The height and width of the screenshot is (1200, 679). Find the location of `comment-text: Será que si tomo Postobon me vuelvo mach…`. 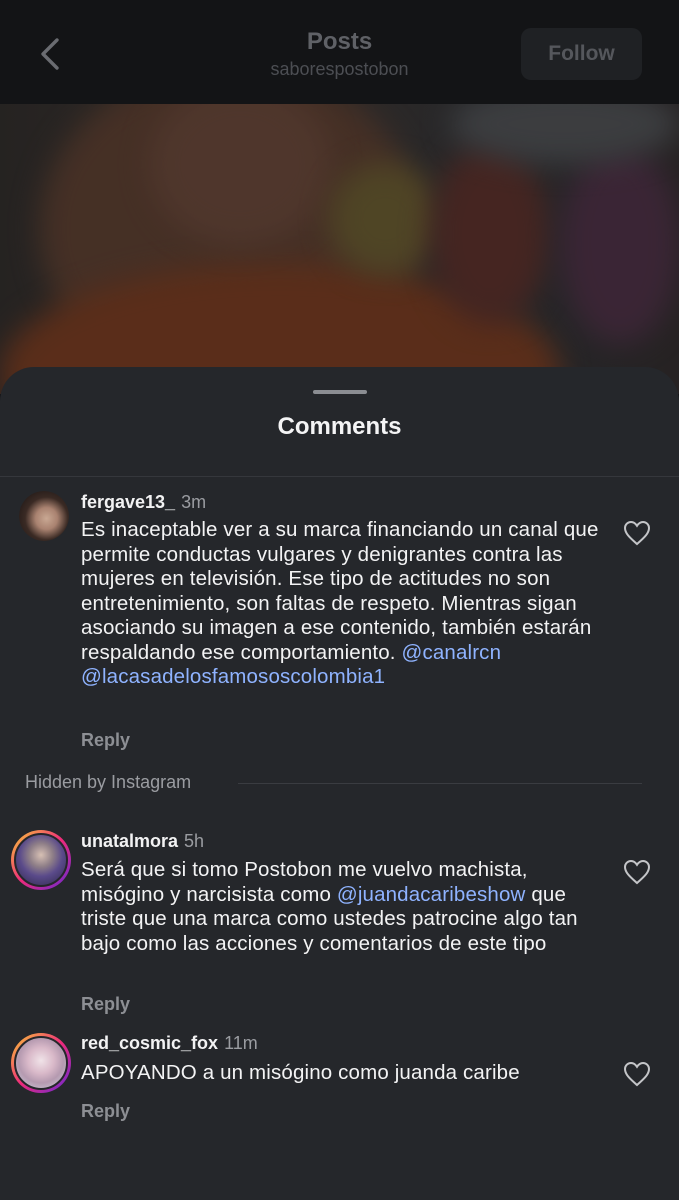

comment-text: Será que si tomo Postobon me vuelvo mach… is located at coordinates (329, 906).